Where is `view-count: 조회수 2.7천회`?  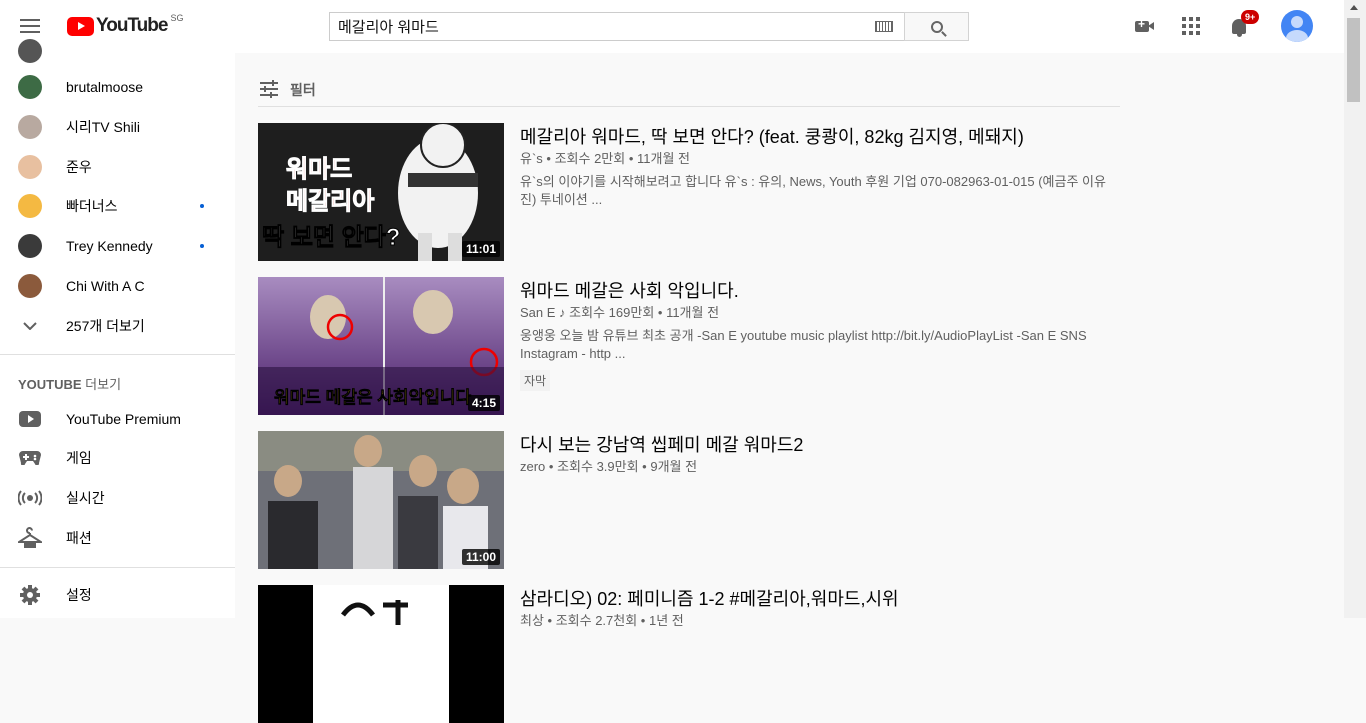 view-count: 조회수 2.7천회 is located at coordinates (596, 620).